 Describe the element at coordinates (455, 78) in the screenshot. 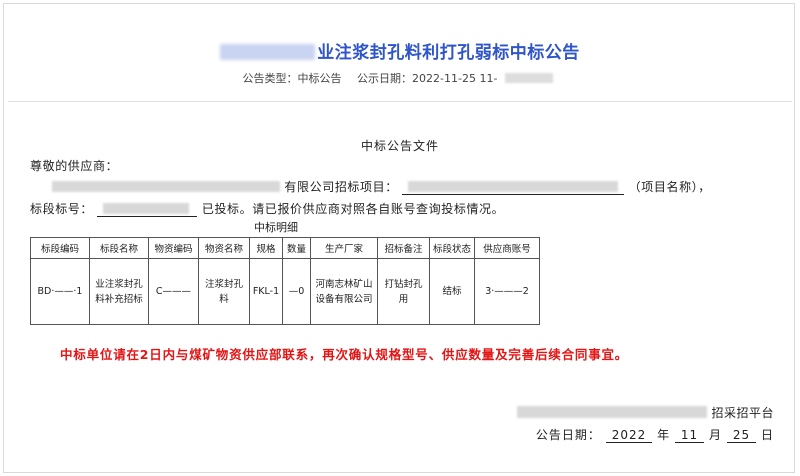

I see `announcement-time: 公示日期：2022-11-25 11-` at that location.